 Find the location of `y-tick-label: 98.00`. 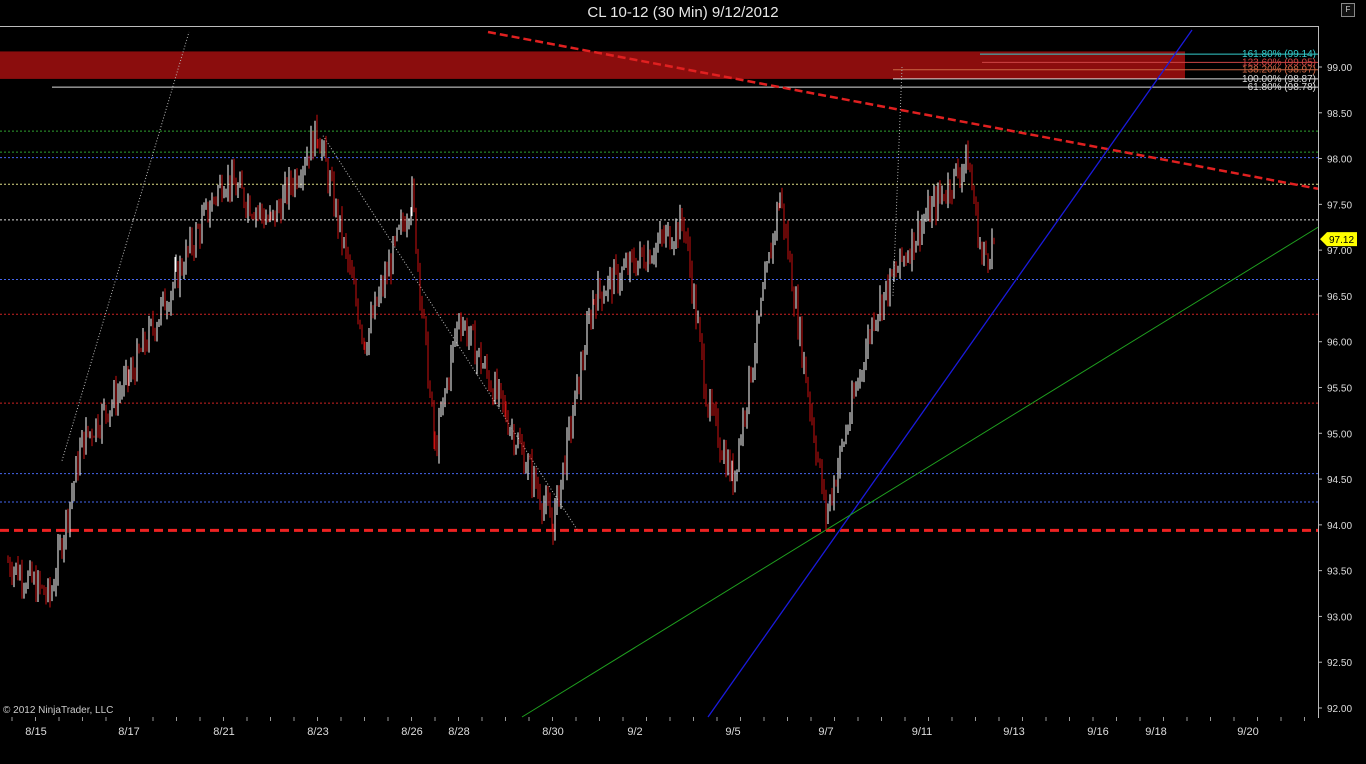

y-tick-label: 98.00 is located at coordinates (1339, 160).